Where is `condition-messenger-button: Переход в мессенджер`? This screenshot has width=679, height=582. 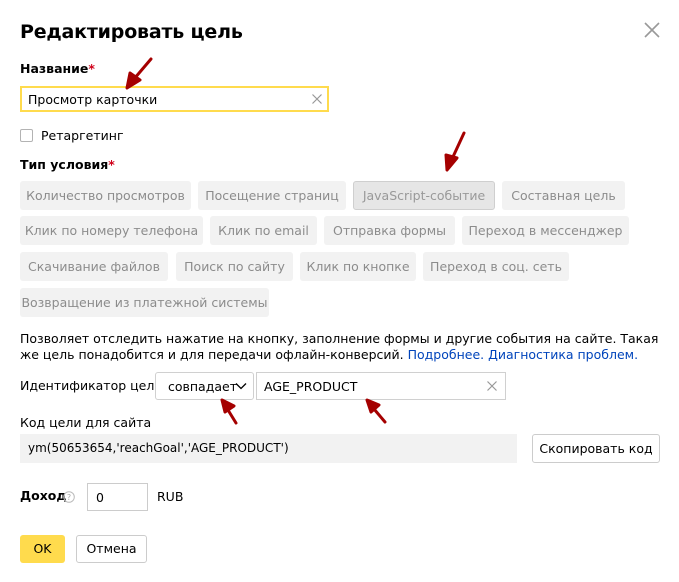 condition-messenger-button: Переход в мессенджер is located at coordinates (545, 230).